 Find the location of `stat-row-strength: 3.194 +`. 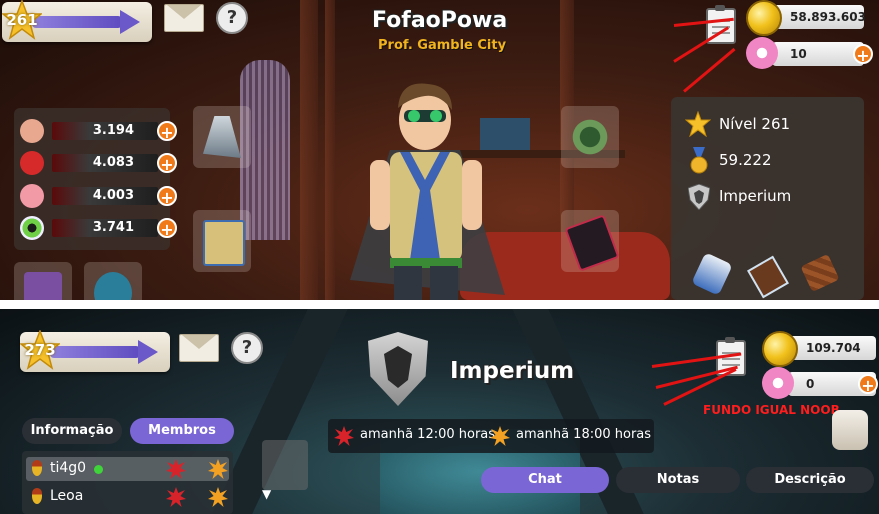

stat-row-strength: 3.194 + is located at coordinates (100, 131).